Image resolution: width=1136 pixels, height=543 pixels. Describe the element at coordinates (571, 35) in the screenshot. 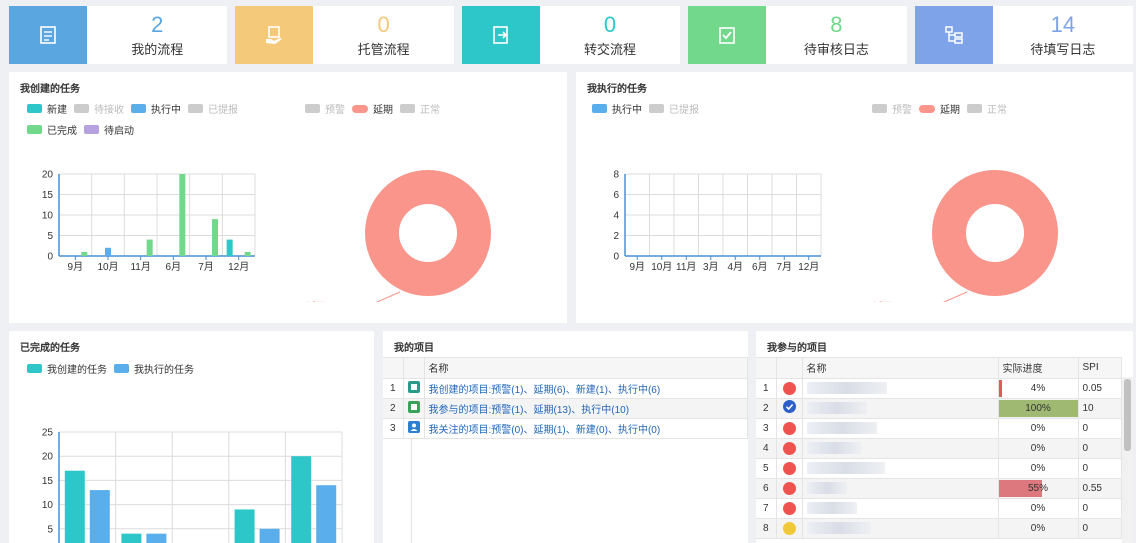

I see `stat-card-transfer-flow: 0 转交流程` at that location.